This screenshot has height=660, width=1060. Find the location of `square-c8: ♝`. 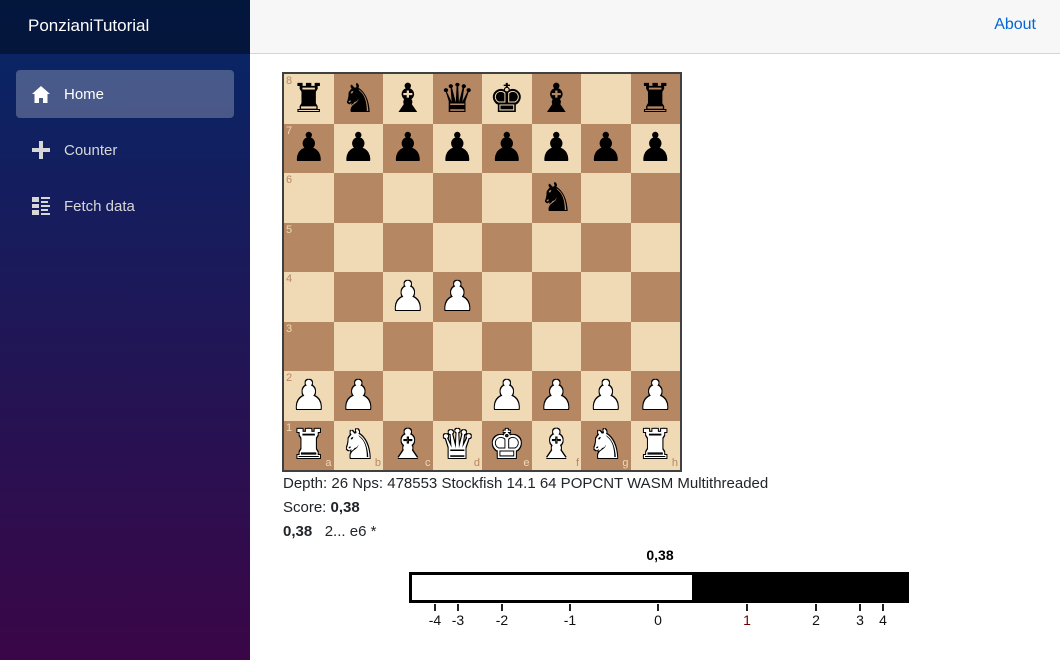

square-c8: ♝ is located at coordinates (408, 99).